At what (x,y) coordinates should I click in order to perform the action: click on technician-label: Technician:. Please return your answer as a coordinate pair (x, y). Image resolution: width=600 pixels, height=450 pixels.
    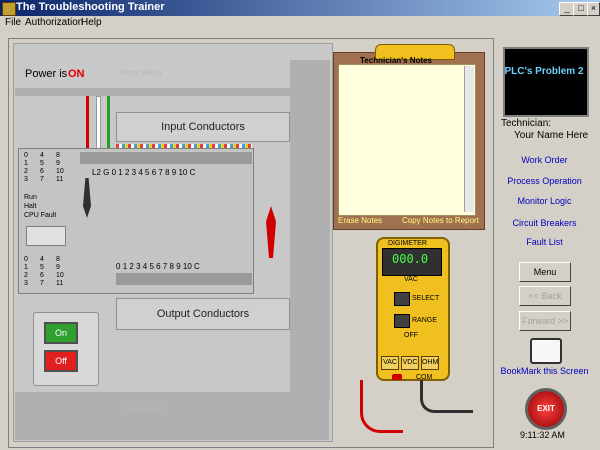
    Looking at the image, I should click on (526, 123).